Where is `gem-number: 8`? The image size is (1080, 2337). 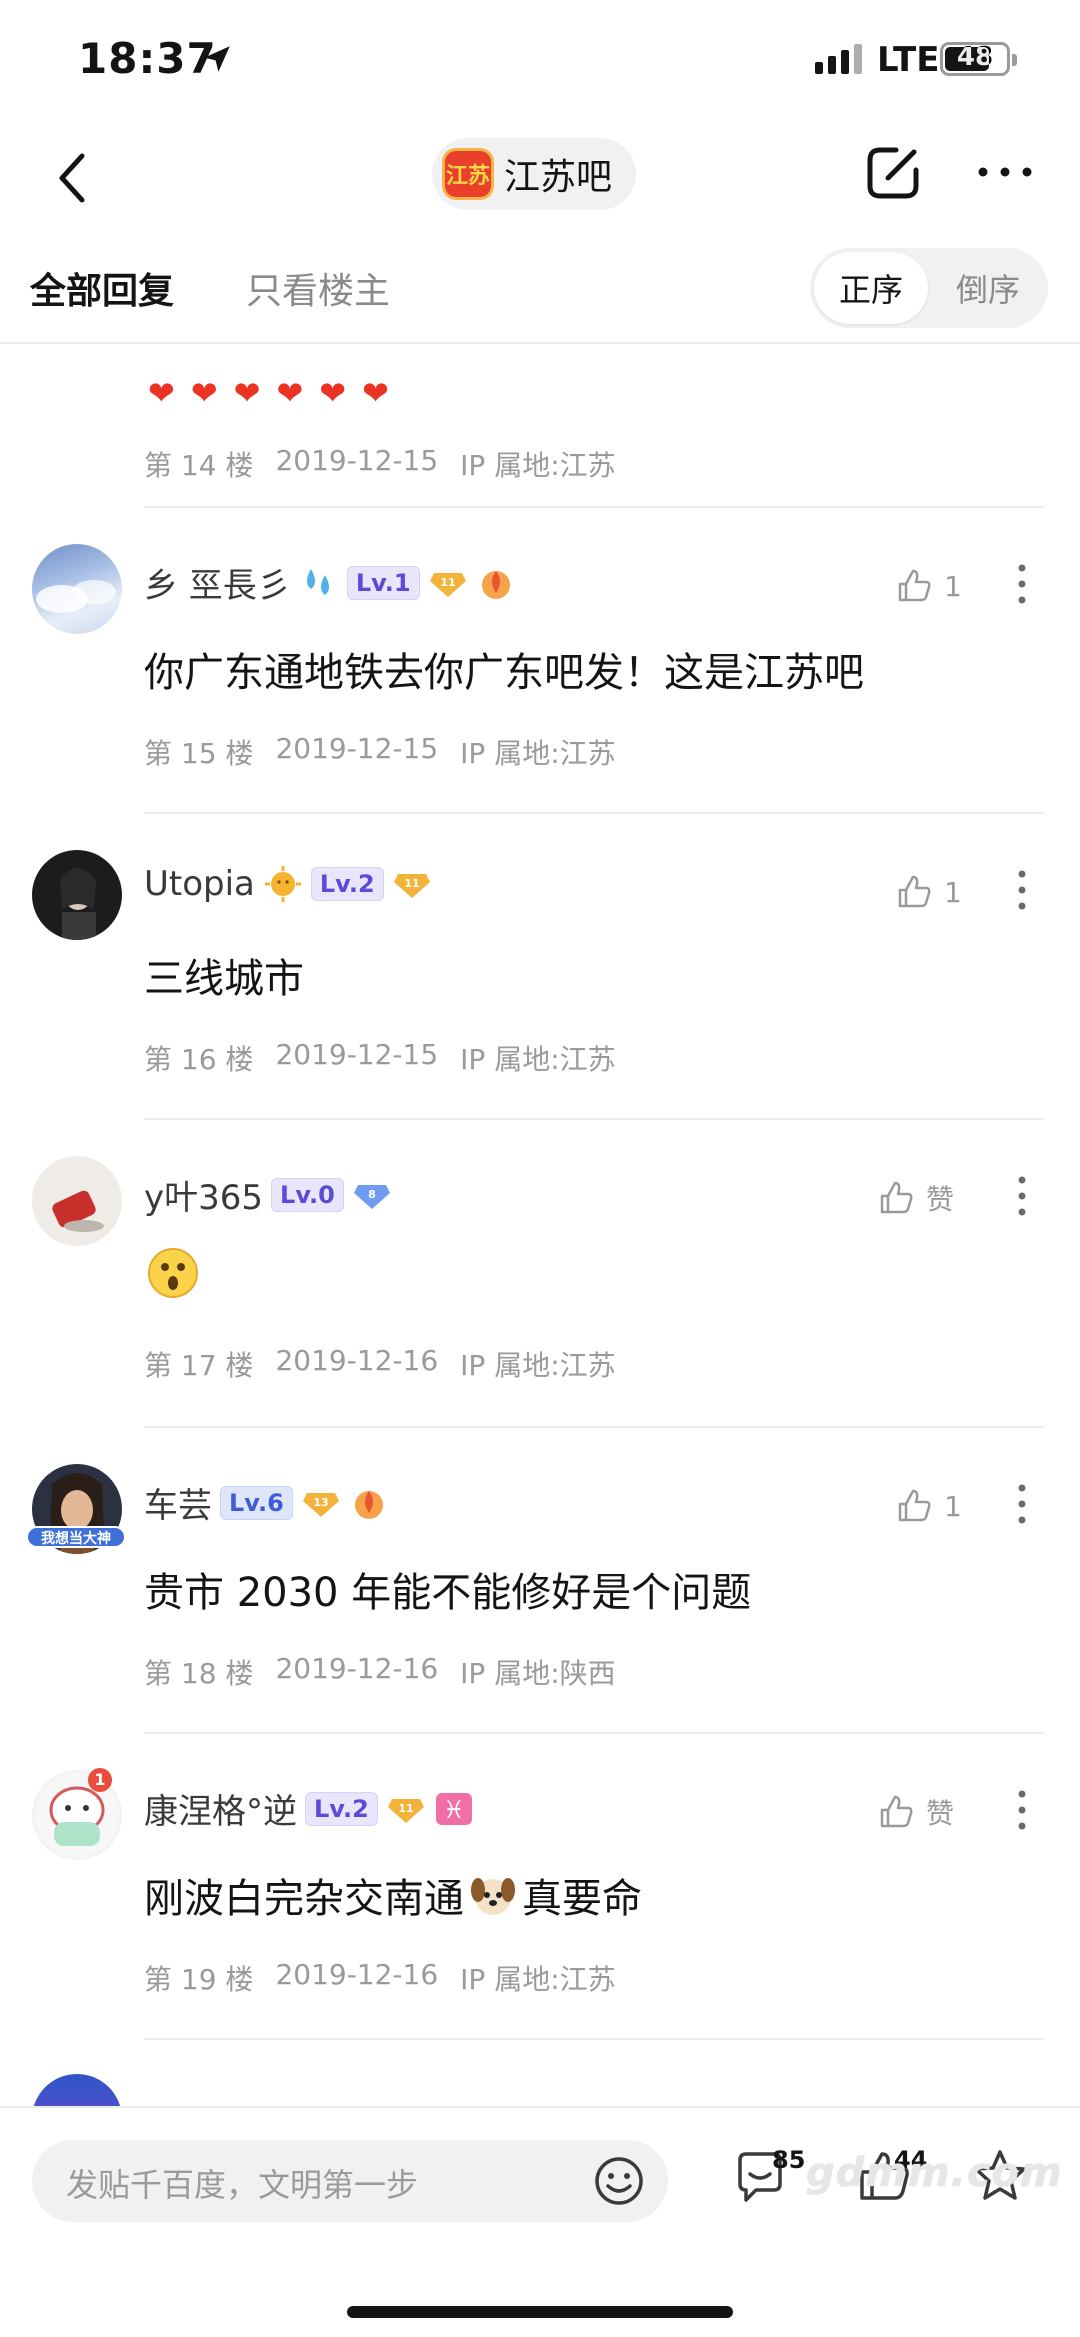
gem-number: 8 is located at coordinates (372, 1194).